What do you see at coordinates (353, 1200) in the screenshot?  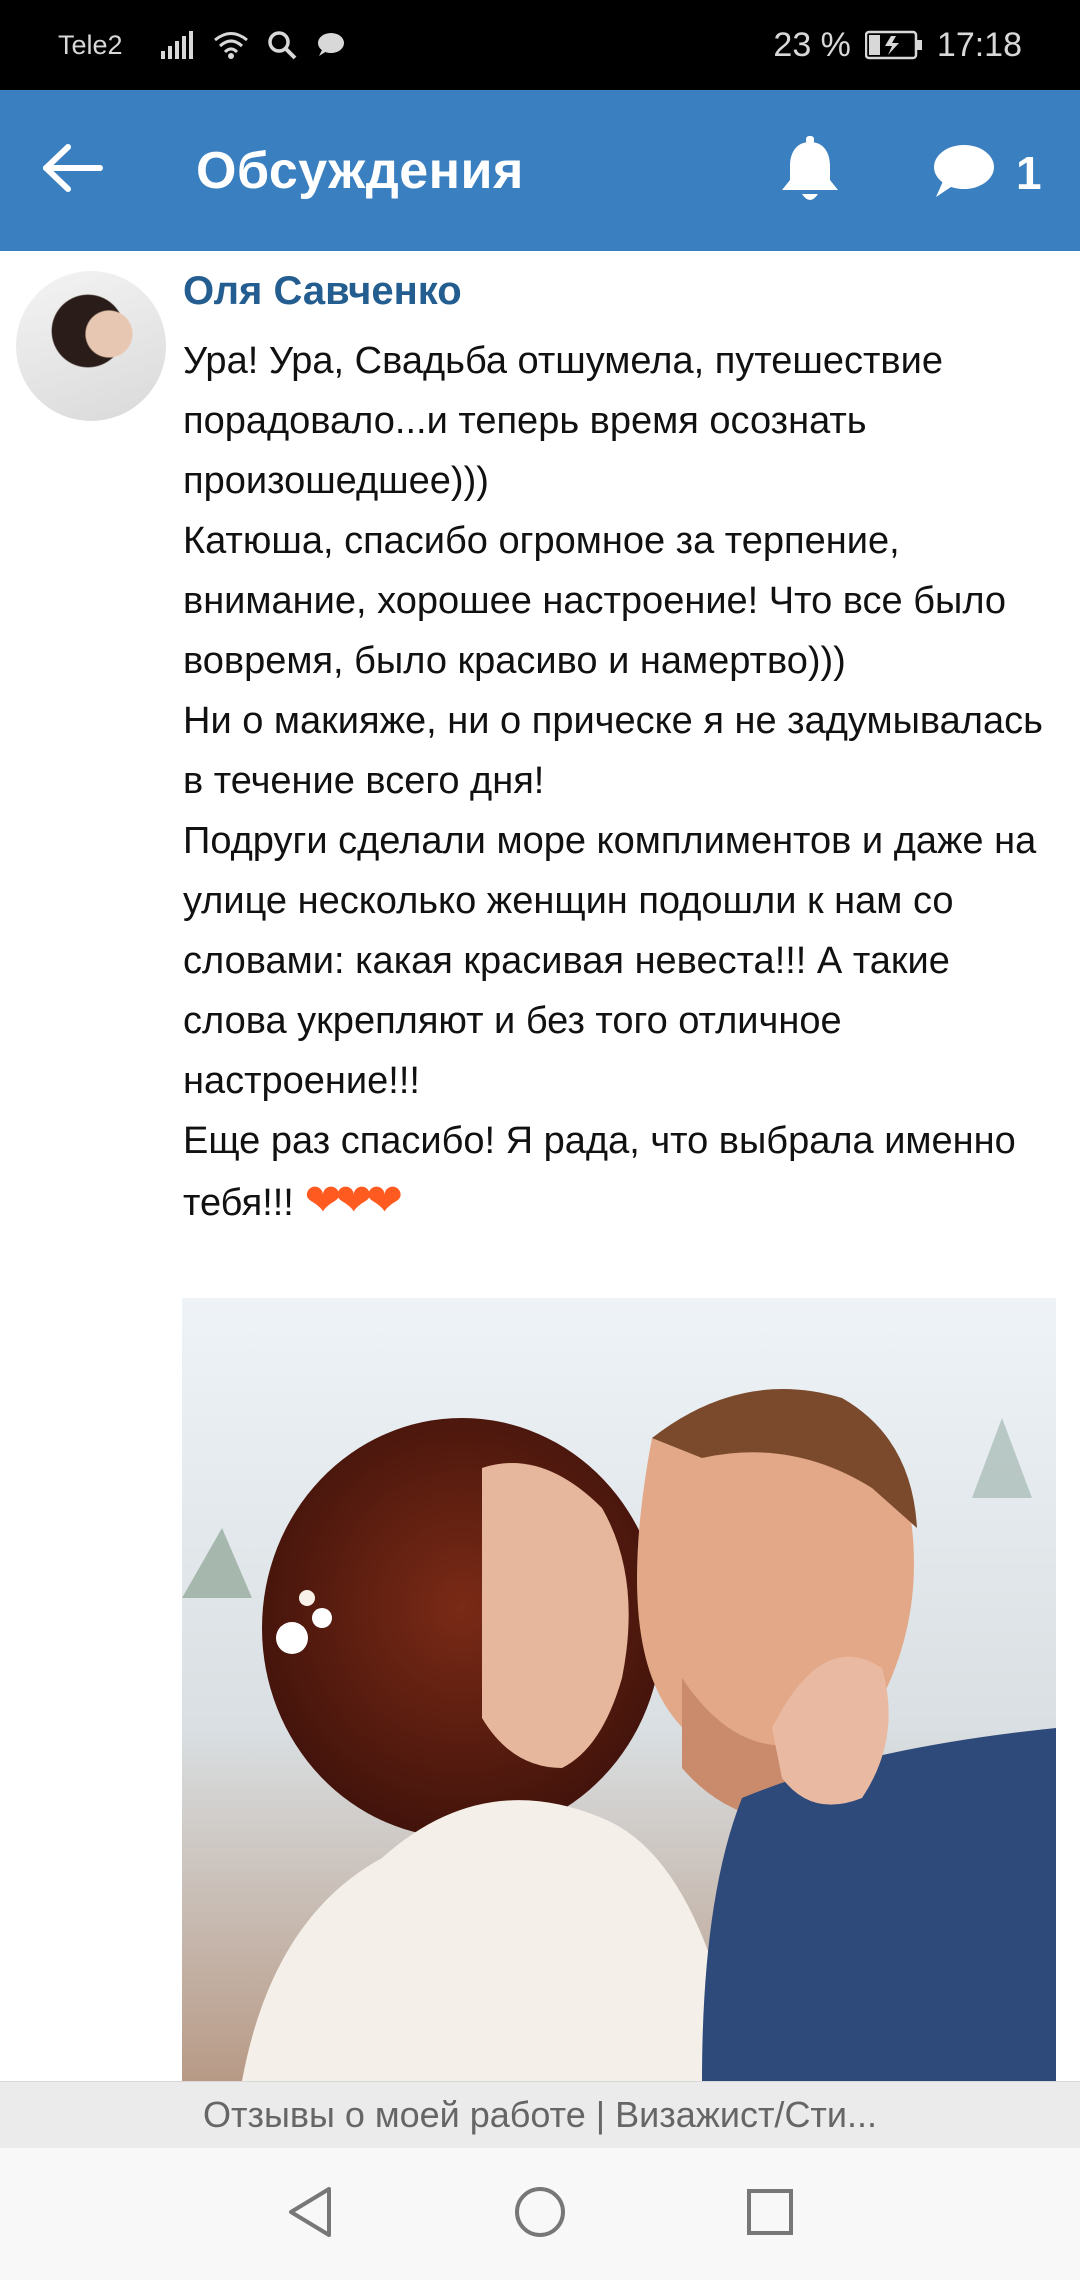 I see `hearts-emoji: ❤❤❤` at bounding box center [353, 1200].